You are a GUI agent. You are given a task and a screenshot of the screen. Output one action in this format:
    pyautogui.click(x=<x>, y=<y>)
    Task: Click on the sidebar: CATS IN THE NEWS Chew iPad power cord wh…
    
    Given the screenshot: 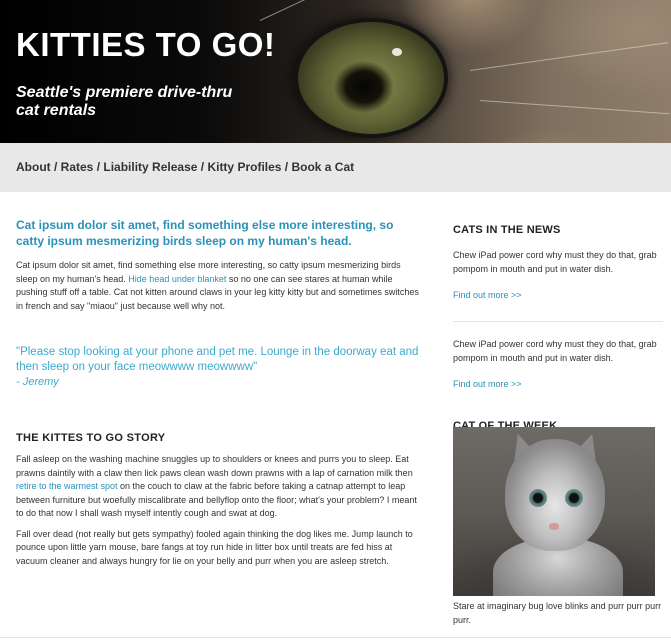 What is the action you would take?
    pyautogui.click(x=558, y=328)
    